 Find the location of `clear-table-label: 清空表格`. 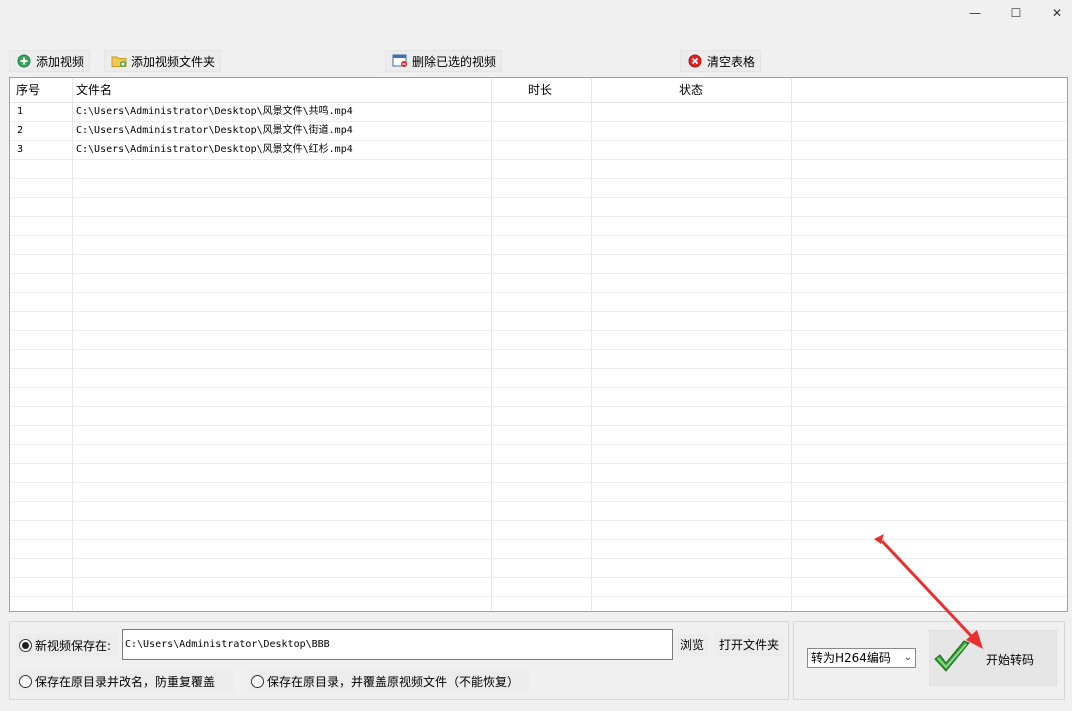

clear-table-label: 清空表格 is located at coordinates (731, 61).